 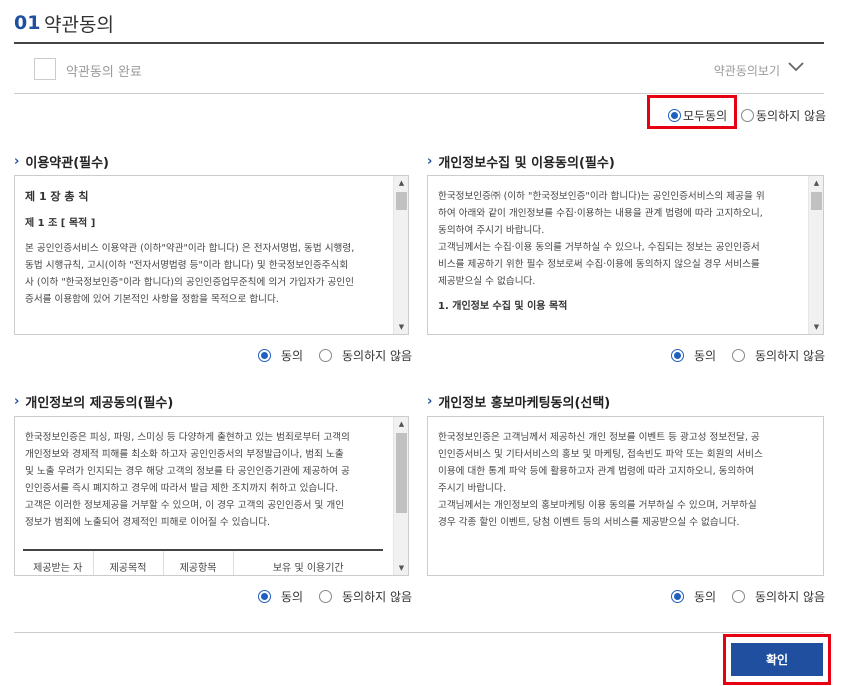 I want to click on provision-disagree-radio, so click(x=325, y=596).